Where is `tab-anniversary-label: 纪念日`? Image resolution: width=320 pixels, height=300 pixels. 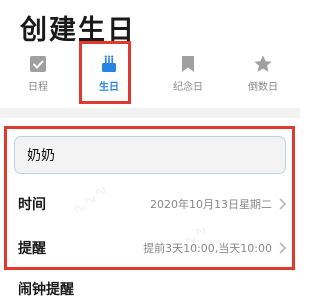
tab-anniversary-label: 纪念日 is located at coordinates (188, 87).